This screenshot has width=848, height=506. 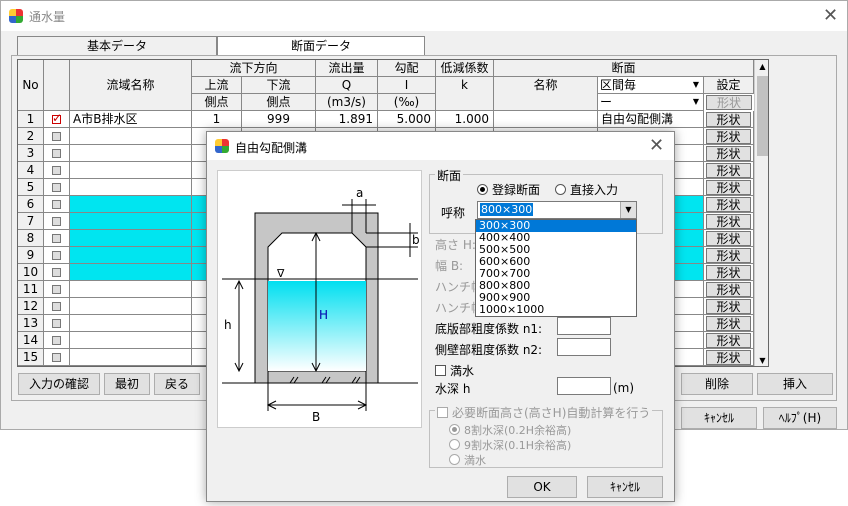 What do you see at coordinates (556, 310) in the screenshot?
I see `dropdown-option: 1000×1000` at bounding box center [556, 310].